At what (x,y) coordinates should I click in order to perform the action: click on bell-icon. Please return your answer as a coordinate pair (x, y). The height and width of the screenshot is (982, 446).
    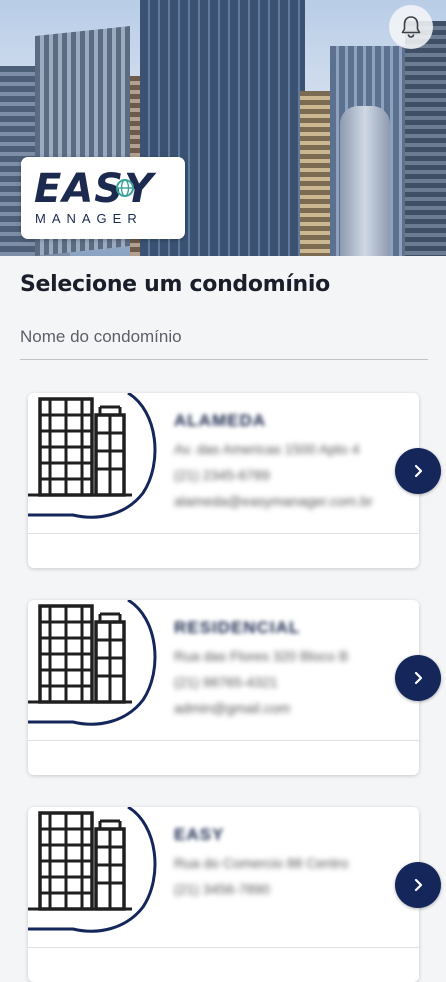
    Looking at the image, I should click on (411, 27).